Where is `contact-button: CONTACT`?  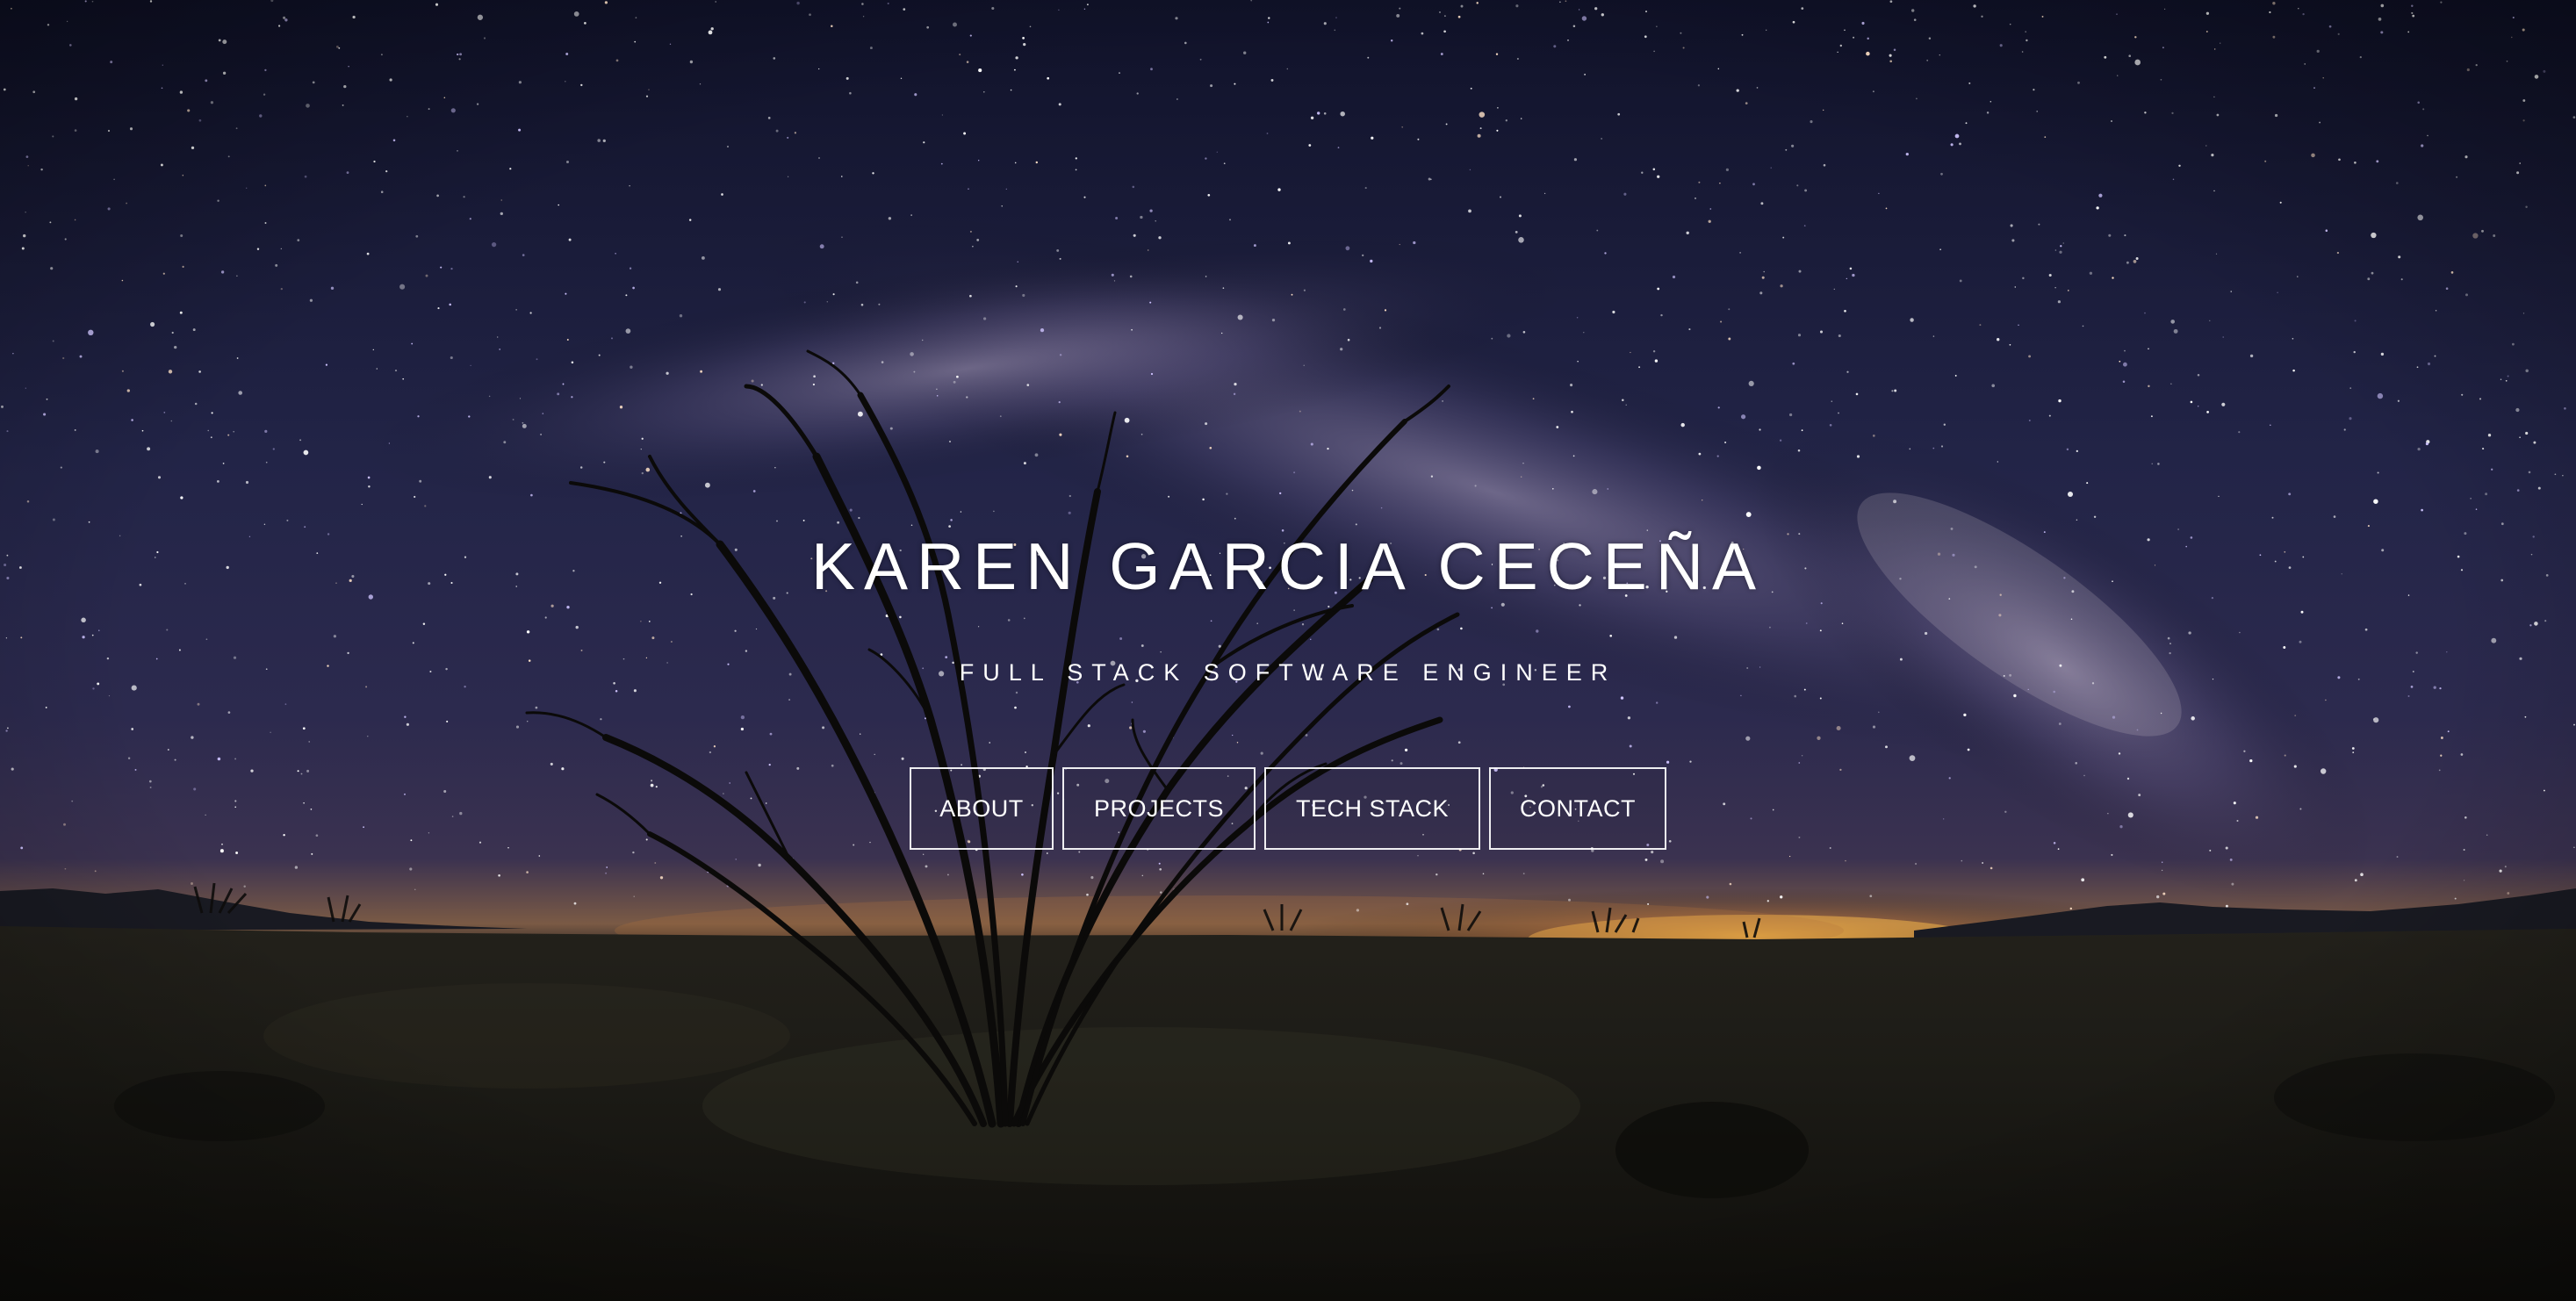
contact-button: CONTACT is located at coordinates (1577, 809).